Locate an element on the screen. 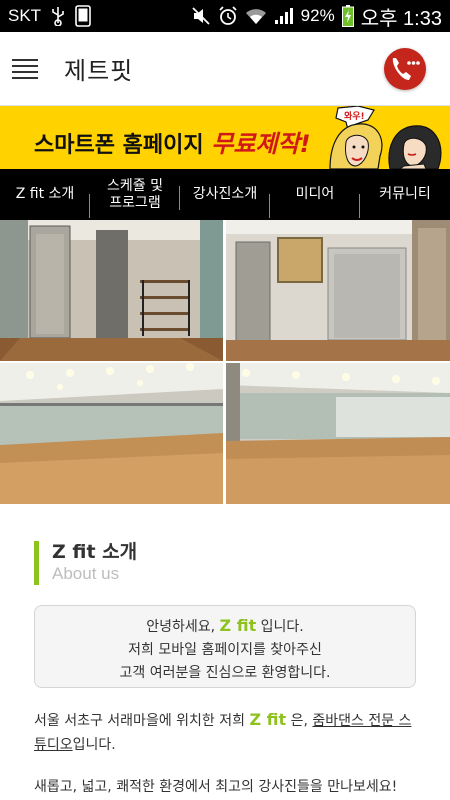  call-button is located at coordinates (405, 69).